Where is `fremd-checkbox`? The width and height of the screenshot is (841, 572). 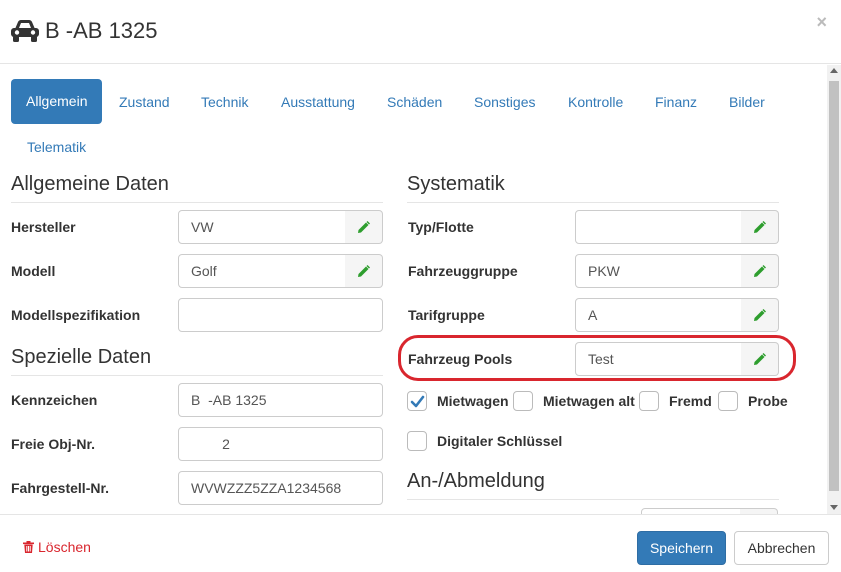
fremd-checkbox is located at coordinates (649, 401).